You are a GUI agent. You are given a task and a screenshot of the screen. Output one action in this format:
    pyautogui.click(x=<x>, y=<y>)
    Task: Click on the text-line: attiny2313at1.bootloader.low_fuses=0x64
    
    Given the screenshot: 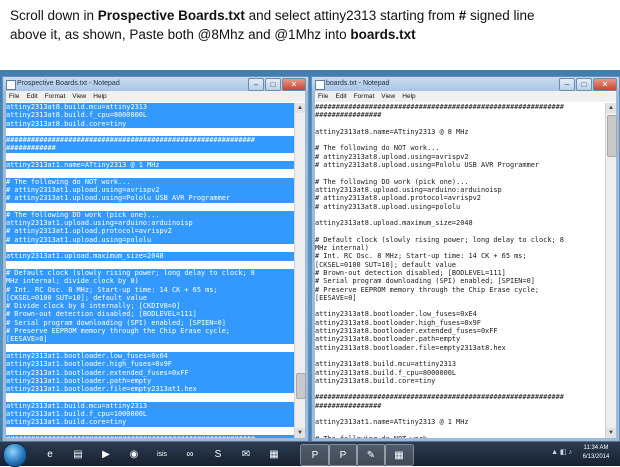 What is the action you would take?
    pyautogui.click(x=150, y=356)
    